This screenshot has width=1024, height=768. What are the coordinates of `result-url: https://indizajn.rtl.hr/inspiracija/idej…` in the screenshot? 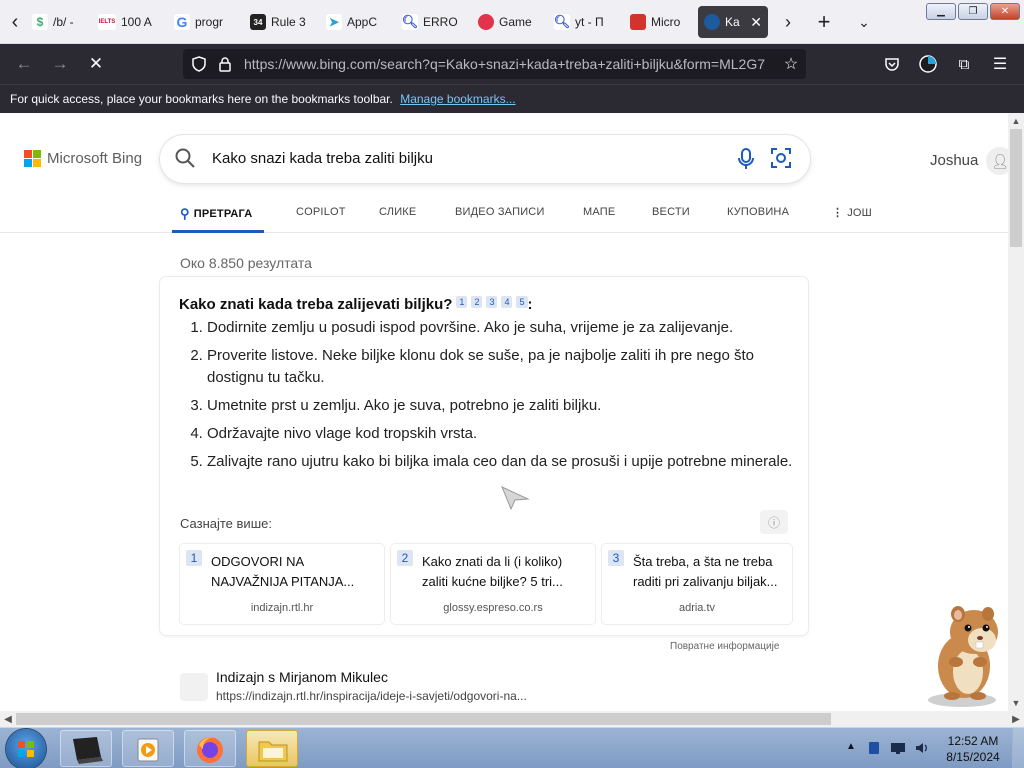 It's located at (371, 696).